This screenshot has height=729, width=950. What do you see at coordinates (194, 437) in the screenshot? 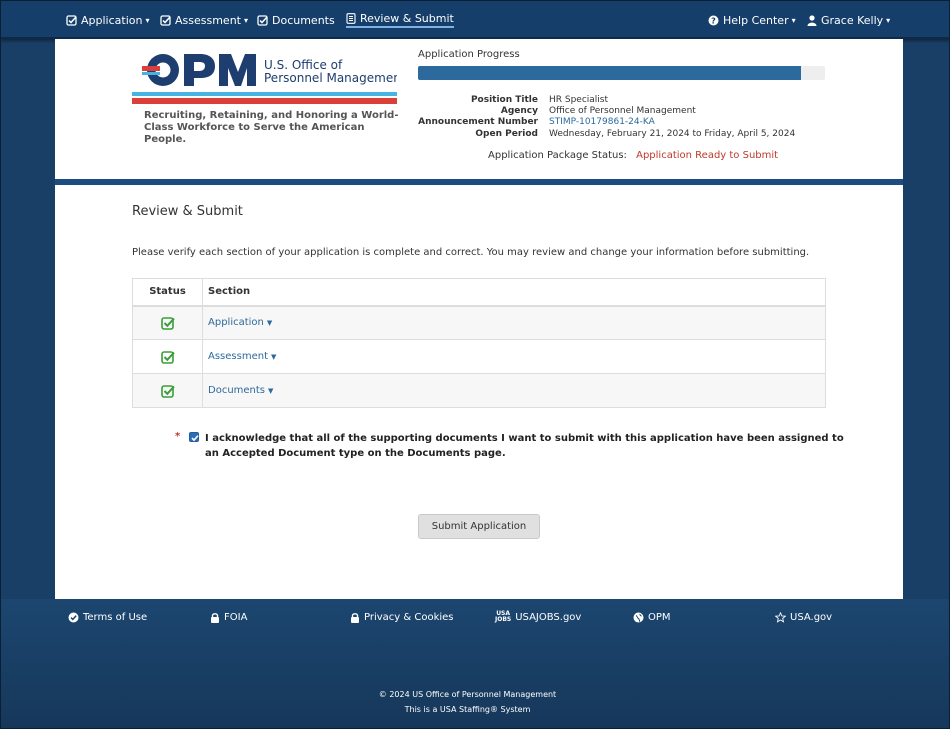
I see `acknowledge-checkbox` at bounding box center [194, 437].